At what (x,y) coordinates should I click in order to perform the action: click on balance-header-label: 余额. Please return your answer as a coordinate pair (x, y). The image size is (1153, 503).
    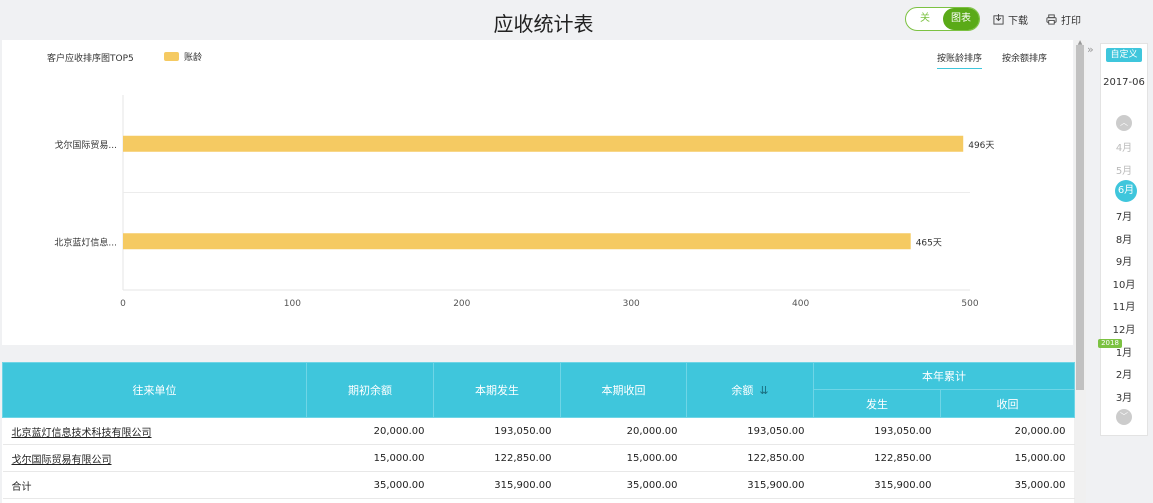
    Looking at the image, I should click on (742, 390).